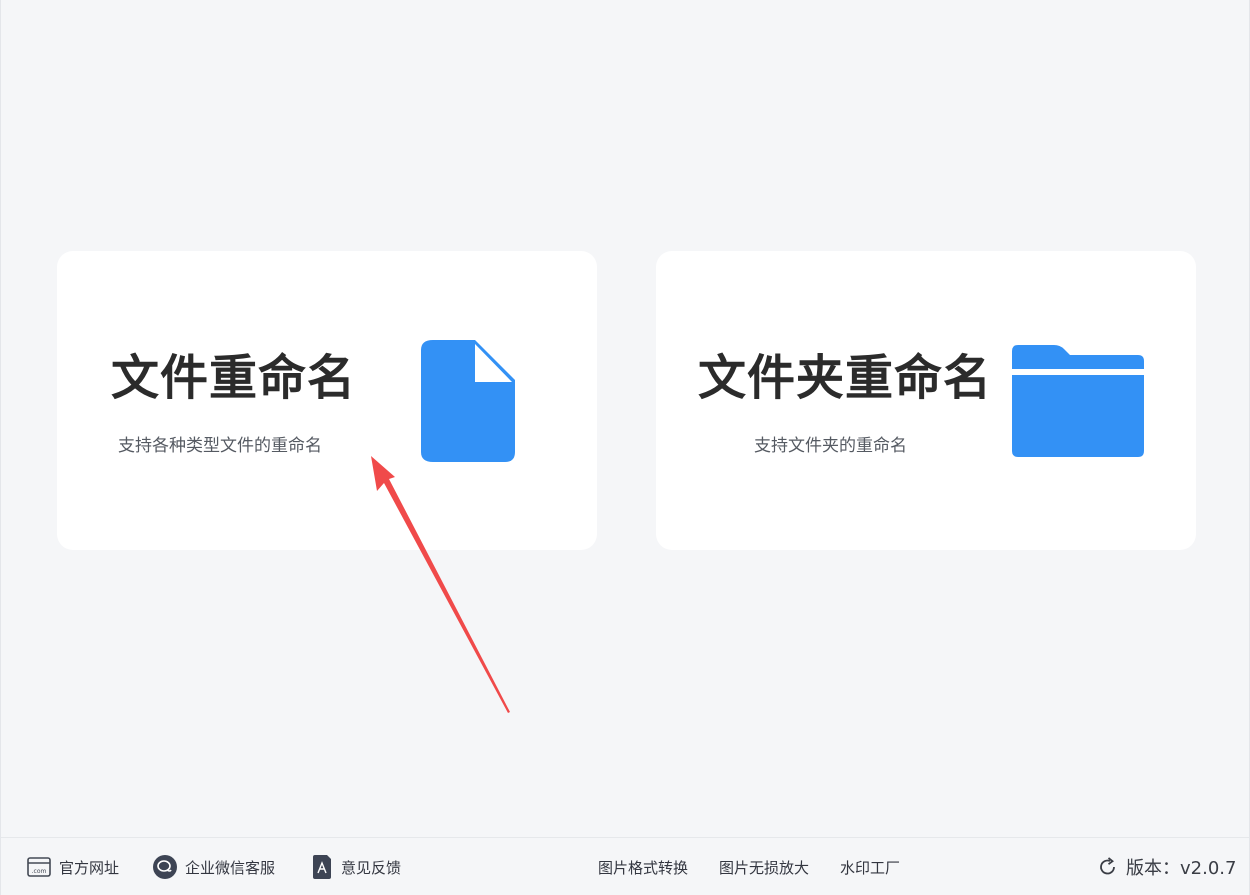  Describe the element at coordinates (230, 867) in the screenshot. I see `wechat-service-label: 企业微信客服` at that location.